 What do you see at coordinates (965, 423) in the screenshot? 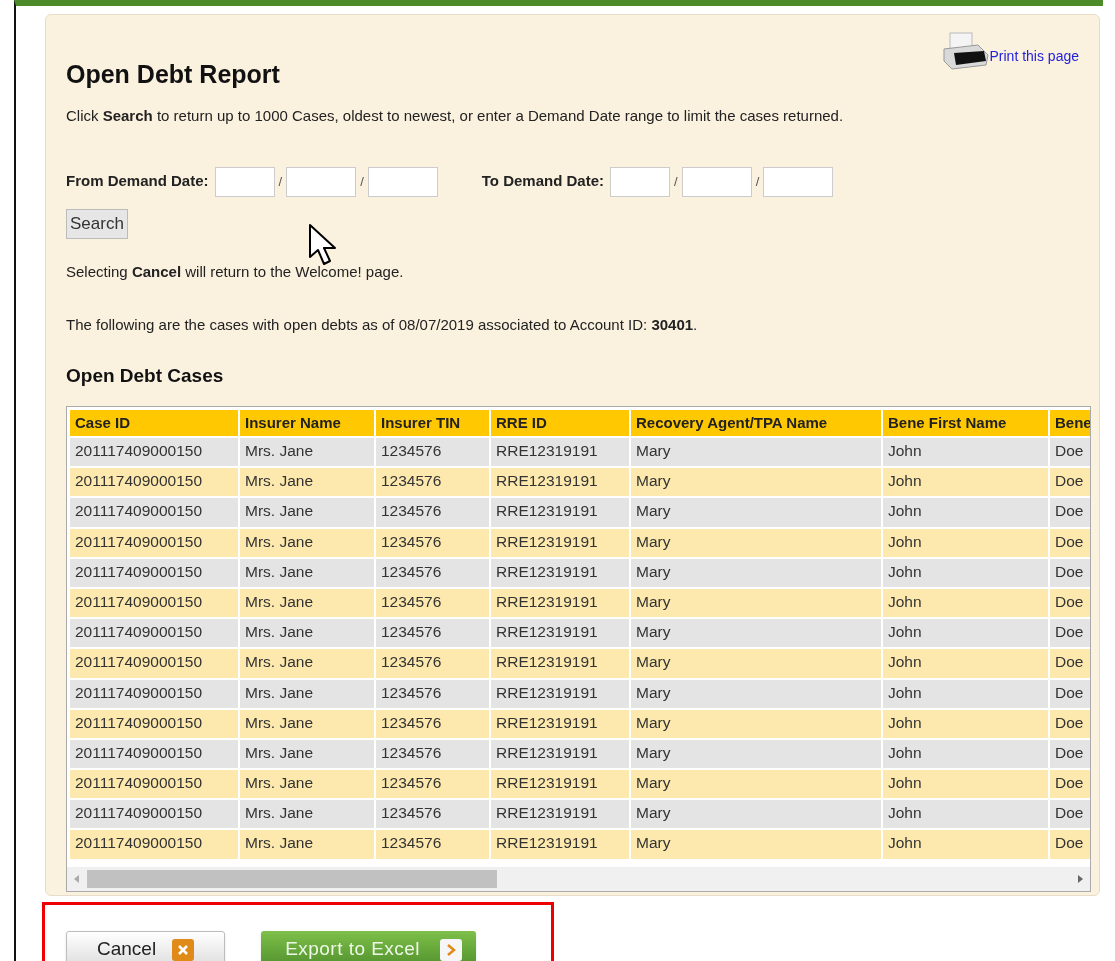
I see `column-header: Bene First Name` at bounding box center [965, 423].